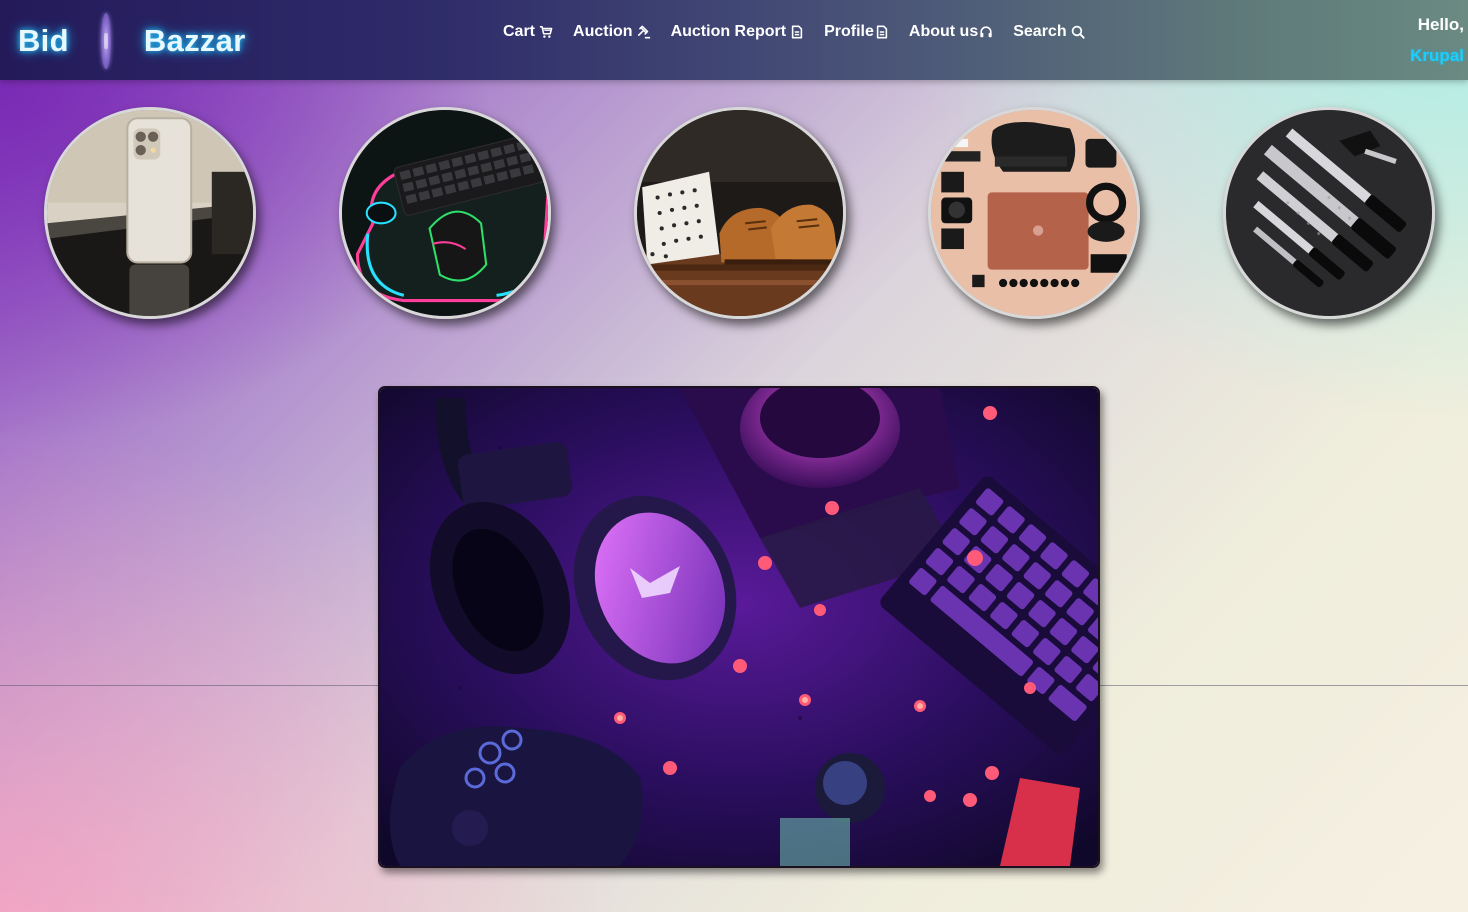  What do you see at coordinates (1078, 32) in the screenshot?
I see `search-icon` at bounding box center [1078, 32].